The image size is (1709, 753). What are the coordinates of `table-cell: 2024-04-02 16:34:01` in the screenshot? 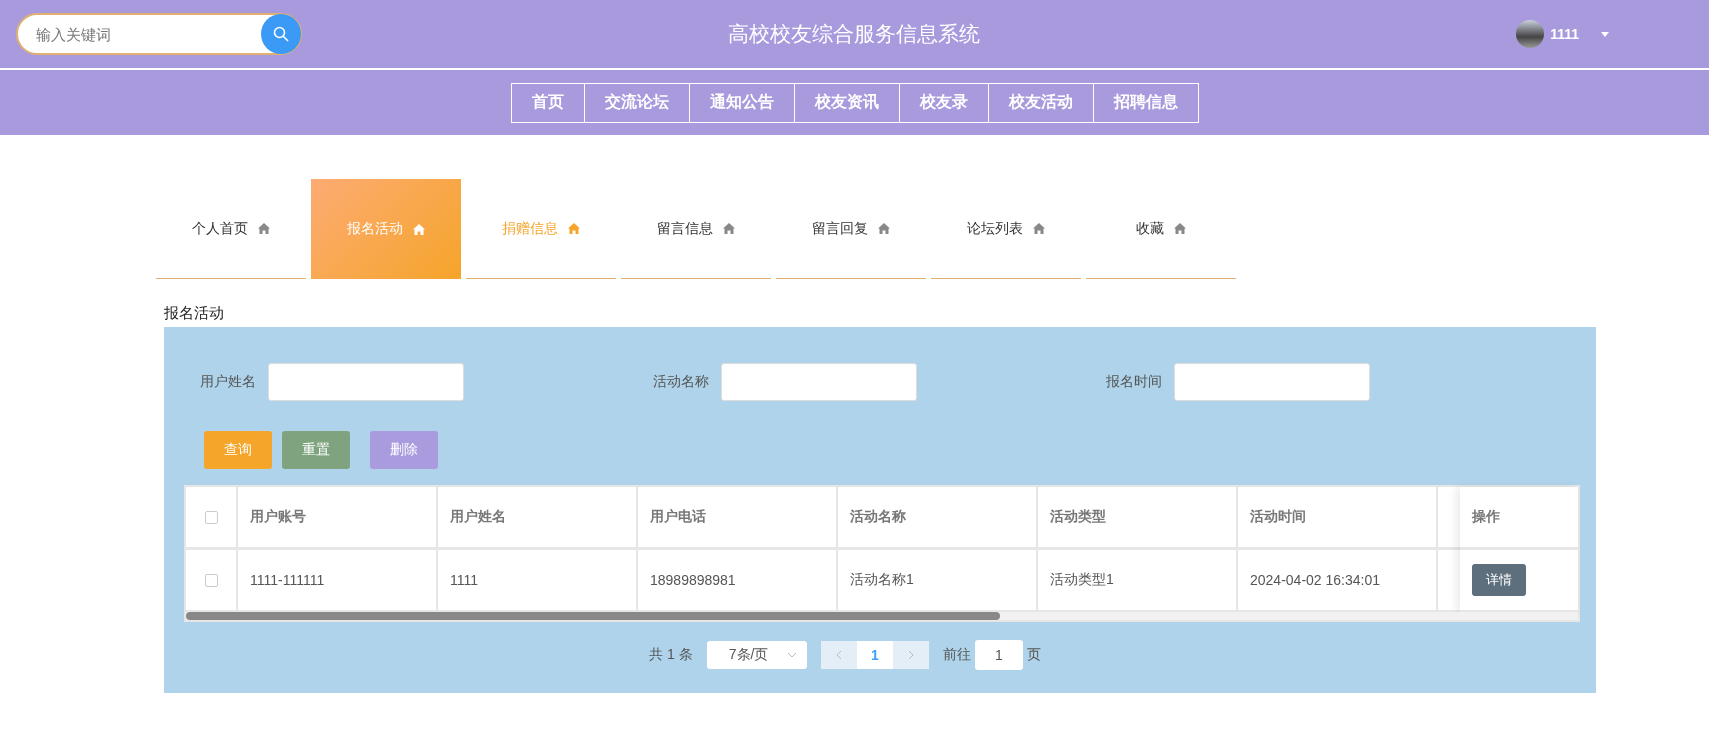 It's located at (1338, 580).